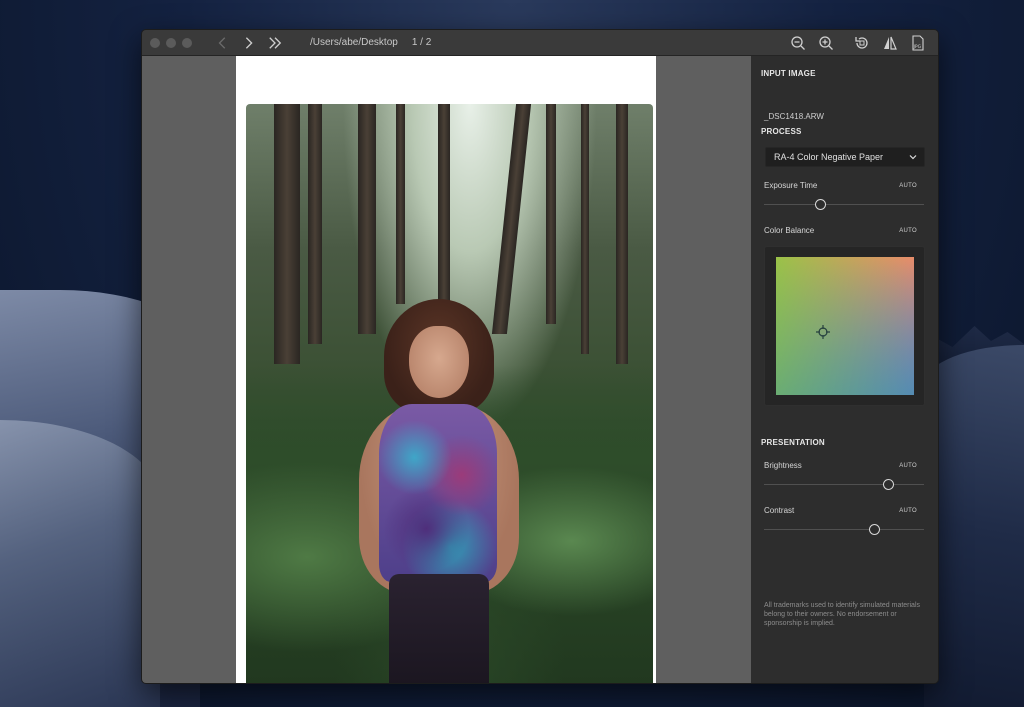  What do you see at coordinates (354, 42) in the screenshot?
I see `file-path: /Users/abe/Desktop` at bounding box center [354, 42].